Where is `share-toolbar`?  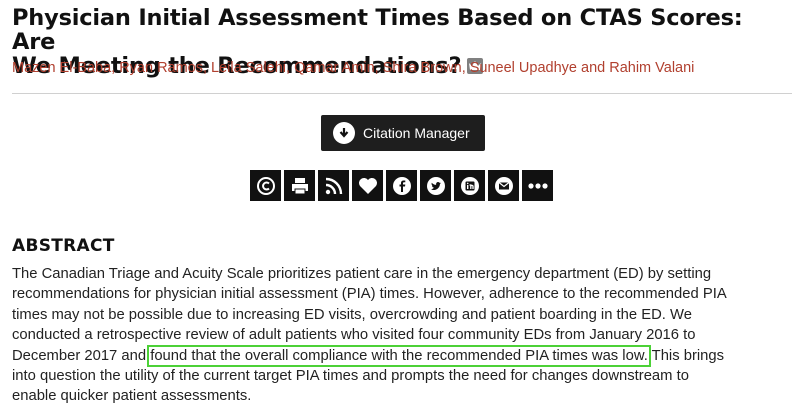 share-toolbar is located at coordinates (401, 185).